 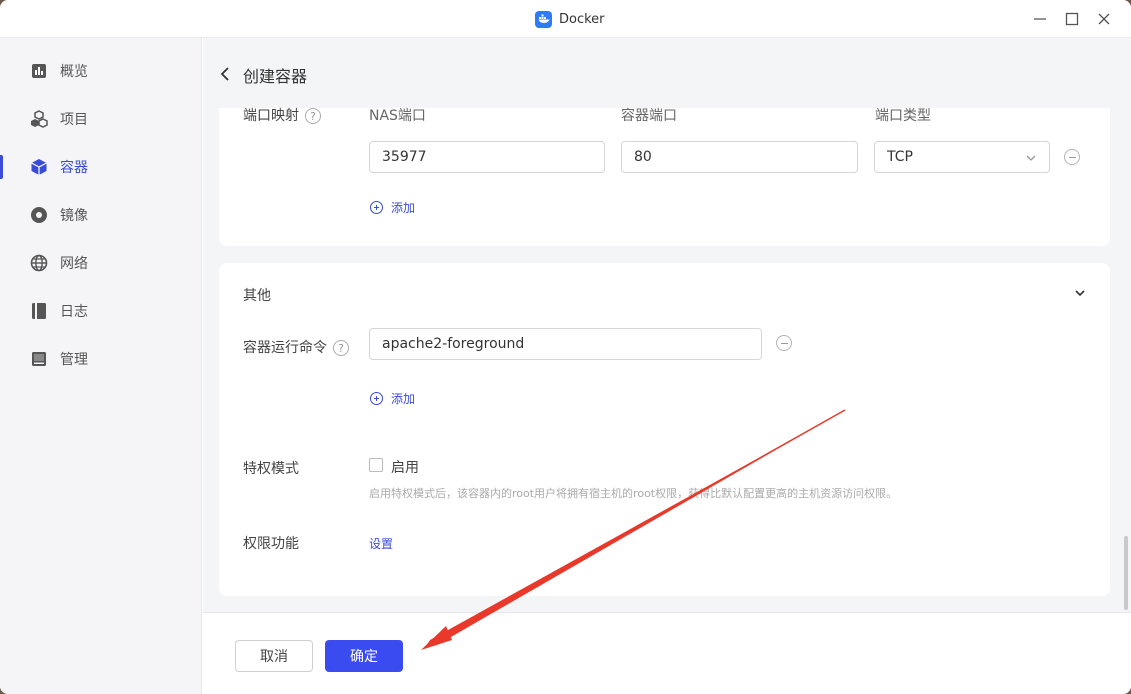 What do you see at coordinates (381, 543) in the screenshot?
I see `capabilities-settings-link: 设置` at bounding box center [381, 543].